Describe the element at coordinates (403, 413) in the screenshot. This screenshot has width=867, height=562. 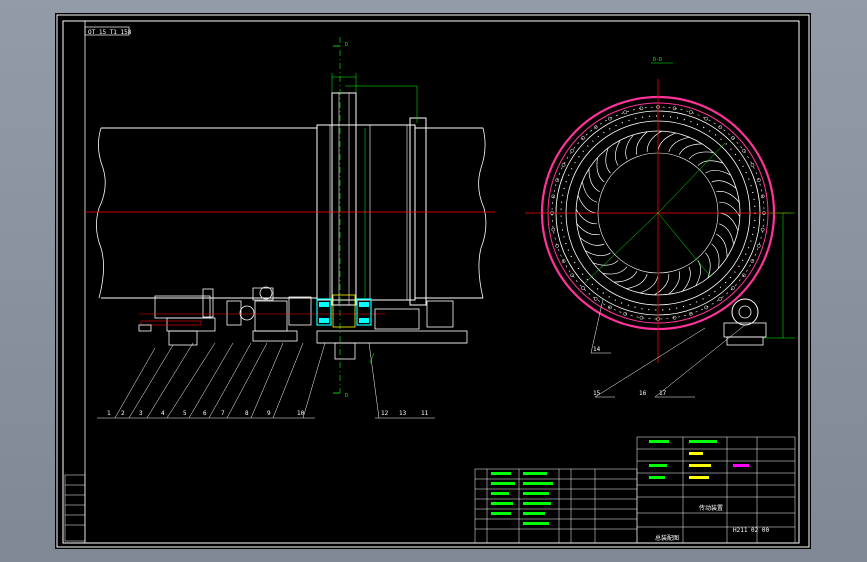
I see `balloon-13: 13` at that location.